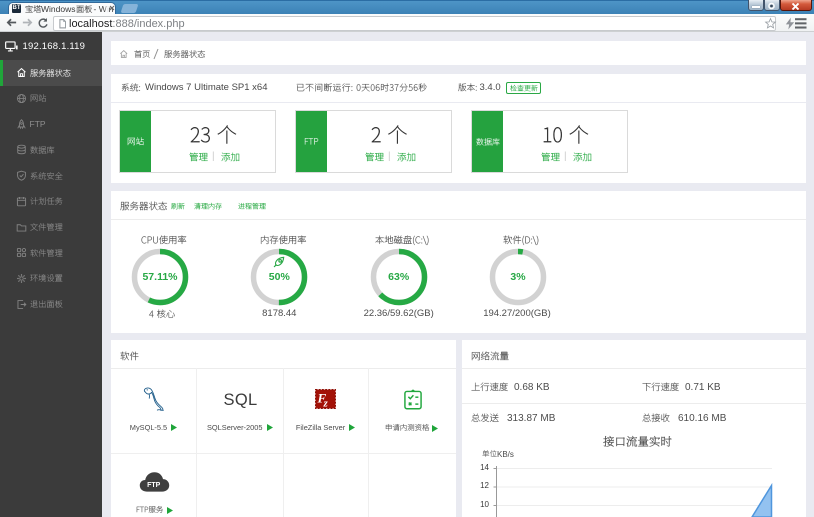 The height and width of the screenshot is (517, 814). What do you see at coordinates (326, 403) in the screenshot?
I see `svg-text: z` at bounding box center [326, 403].